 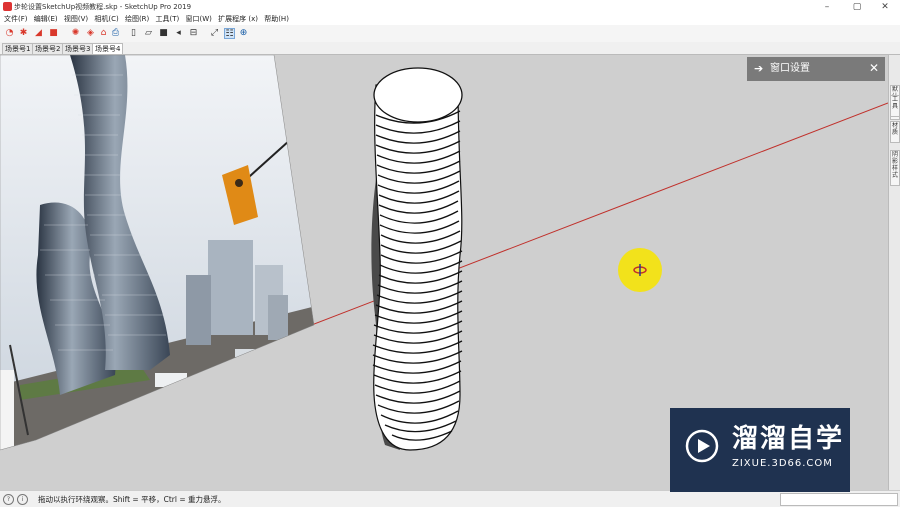 I want to click on window-settings-label: 窗口设置, so click(x=790, y=68).